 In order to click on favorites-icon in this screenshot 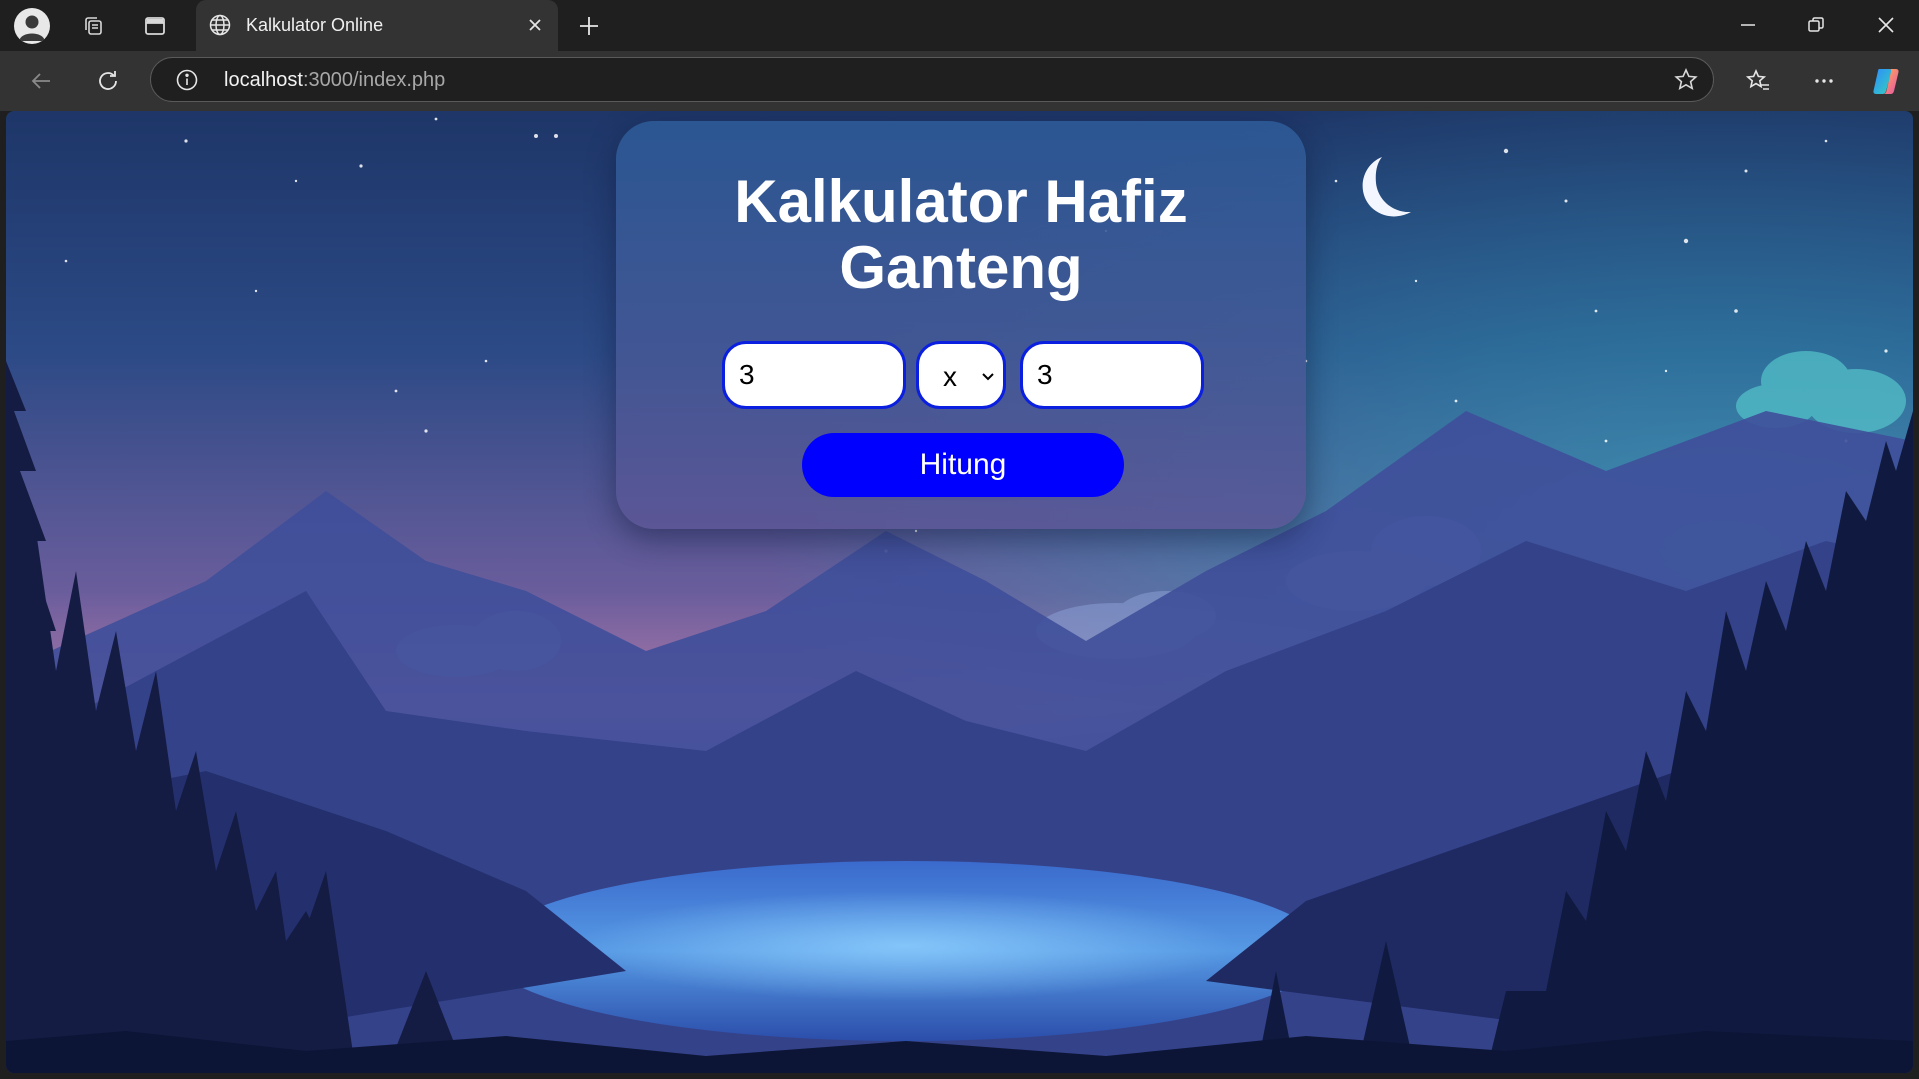, I will do `click(1757, 79)`.